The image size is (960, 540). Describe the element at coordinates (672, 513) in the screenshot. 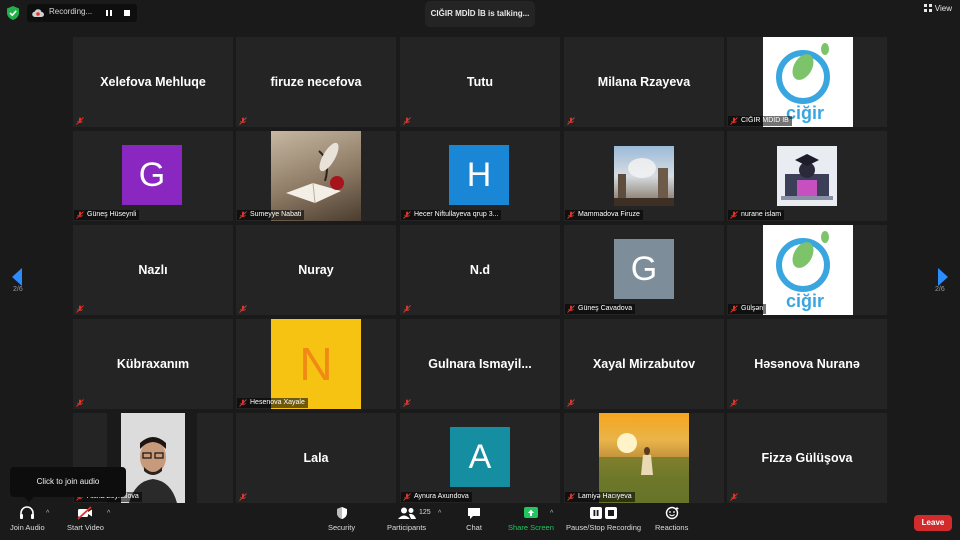

I see `reactions-smiley-icon` at that location.